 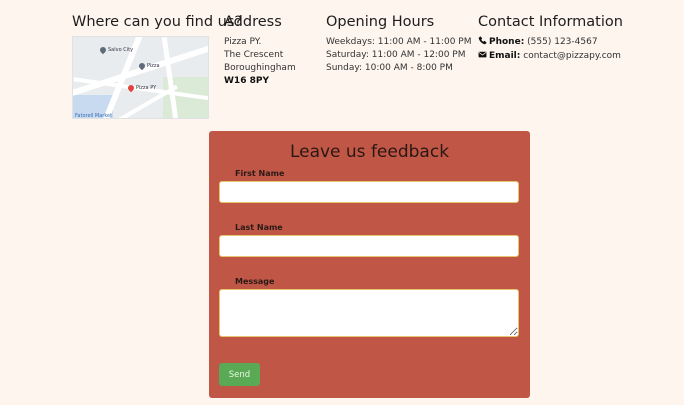 I want to click on address-line: The Crescent, so click(x=254, y=55).